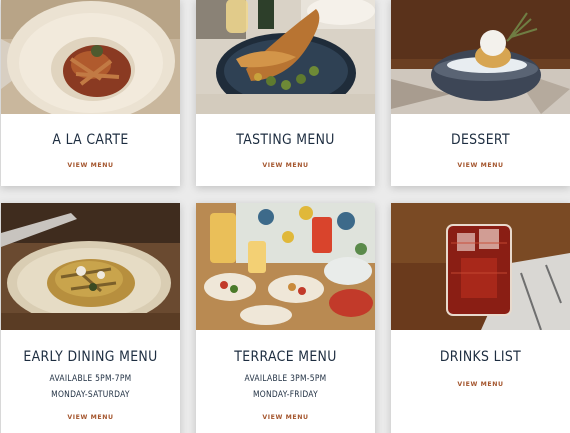 This screenshot has height=433, width=570. I want to click on menu-card-dessert: DESSERT VIEW MENU, so click(480, 93).